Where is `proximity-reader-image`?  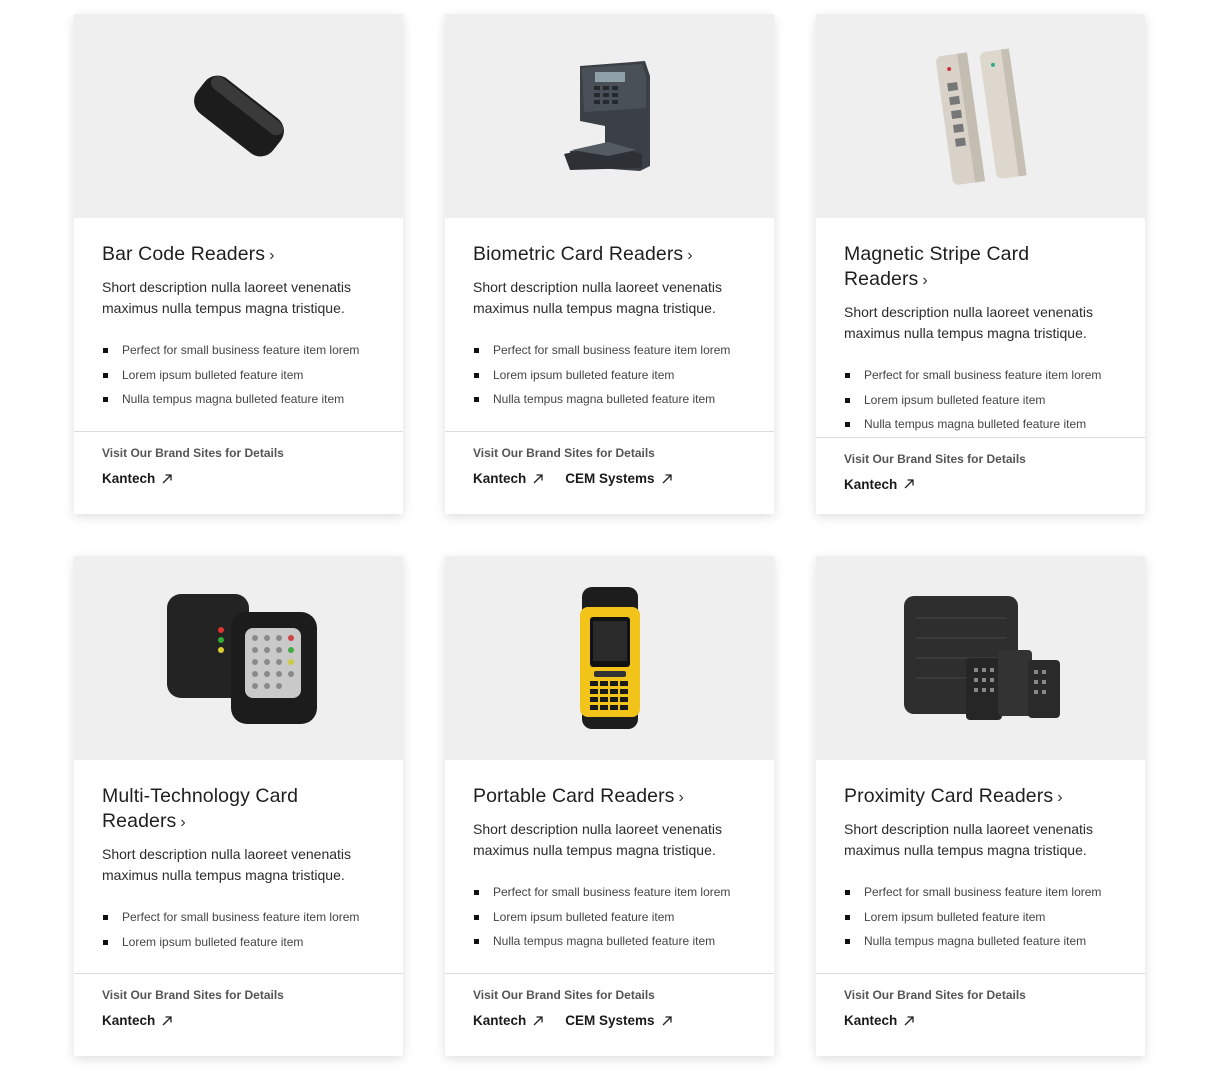
proximity-reader-image is located at coordinates (981, 658).